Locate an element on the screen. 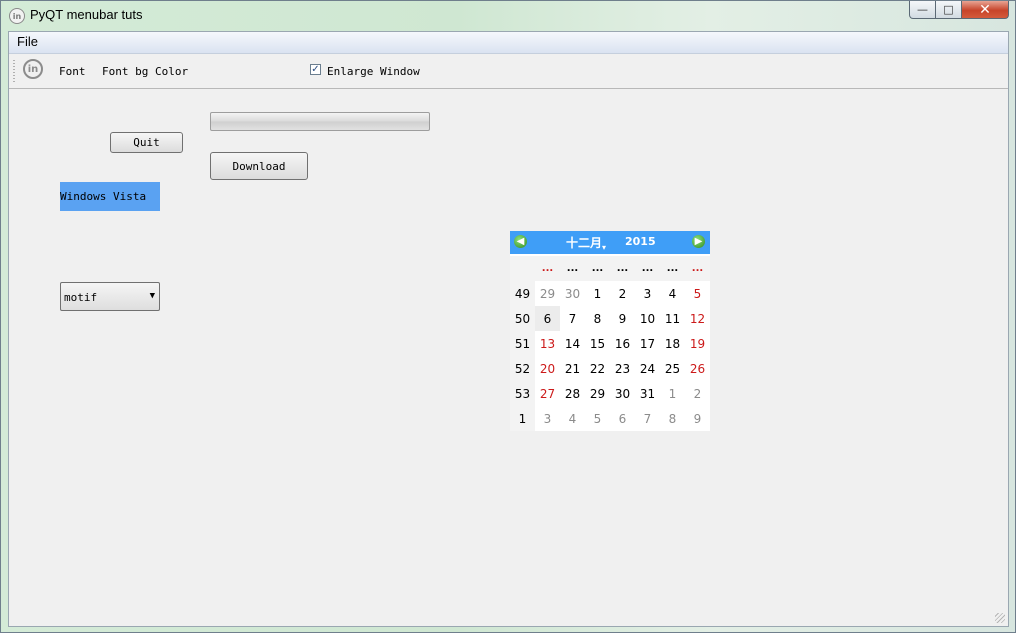 This screenshot has height=633, width=1016. menu-file: File is located at coordinates (27, 41).